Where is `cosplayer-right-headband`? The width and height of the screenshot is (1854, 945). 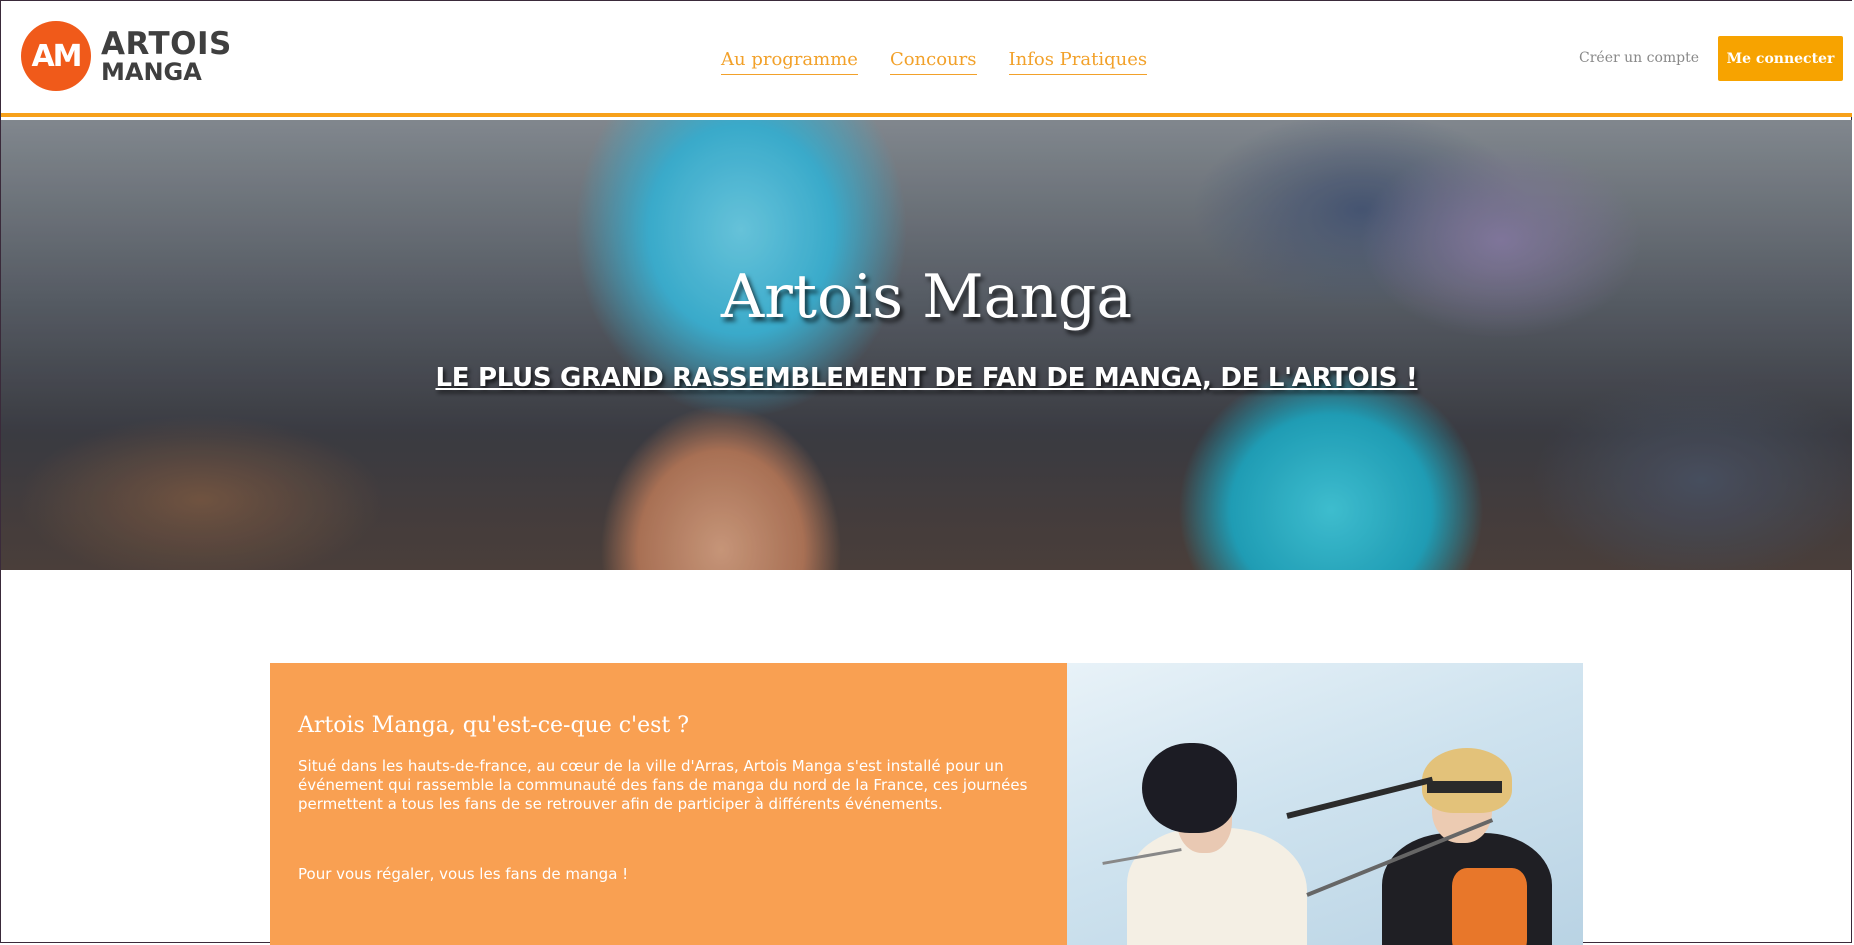
cosplayer-right-headband is located at coordinates (1464, 787).